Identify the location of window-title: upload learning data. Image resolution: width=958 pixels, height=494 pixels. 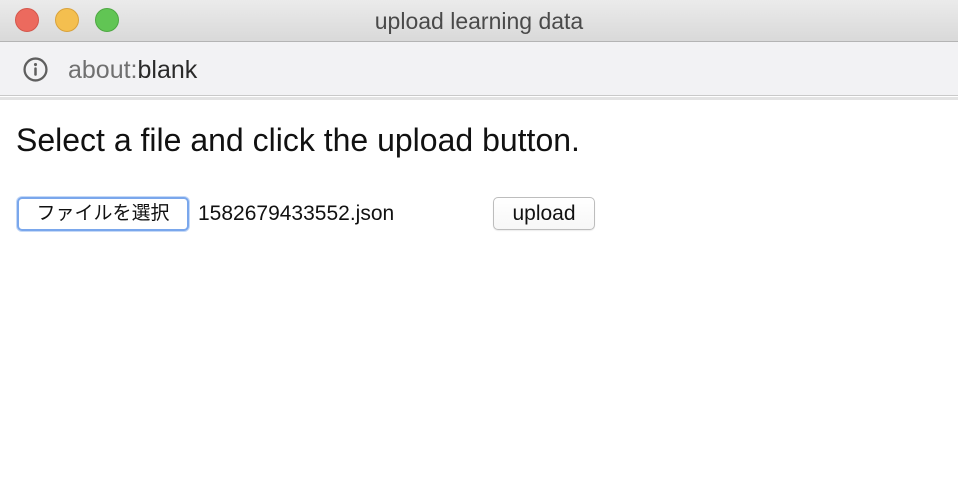
(479, 21).